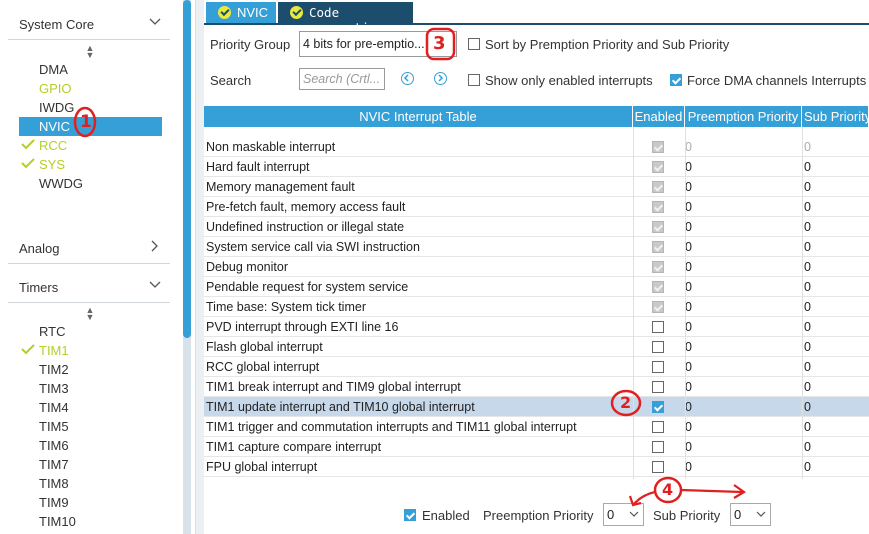 The image size is (869, 534). I want to click on annotation-number-4: 4, so click(668, 489).